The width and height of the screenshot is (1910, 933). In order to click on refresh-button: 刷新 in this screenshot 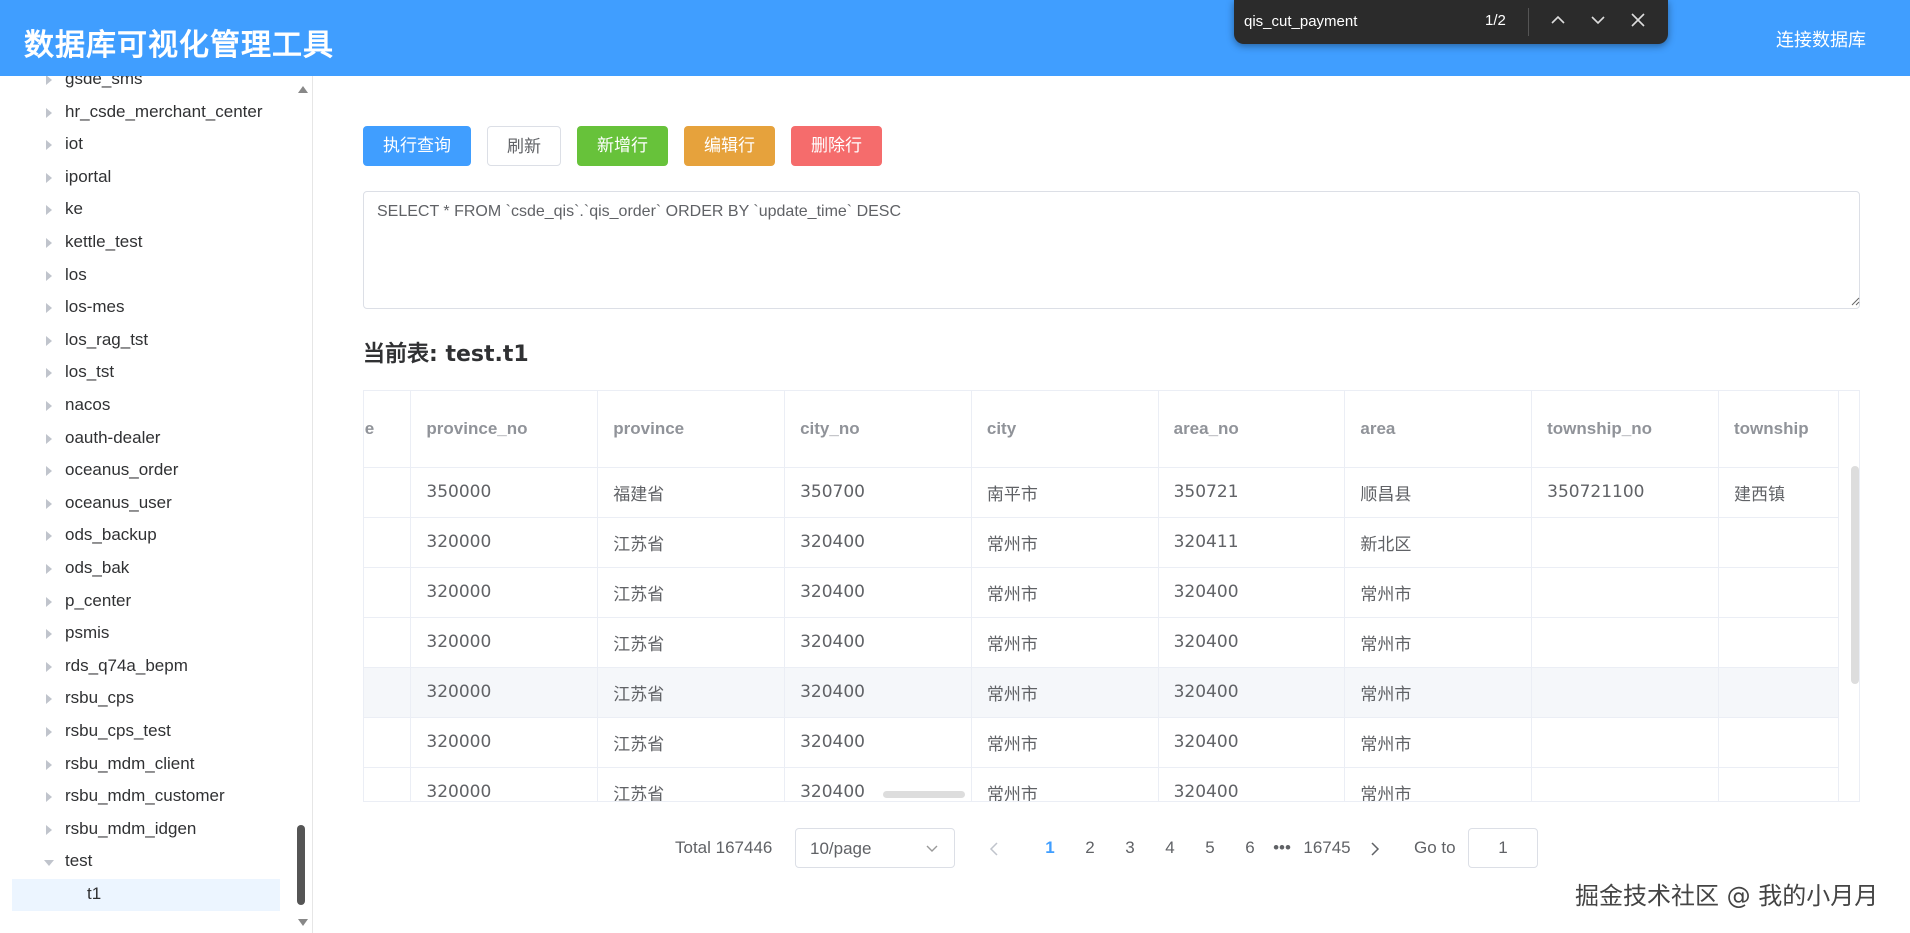, I will do `click(524, 146)`.